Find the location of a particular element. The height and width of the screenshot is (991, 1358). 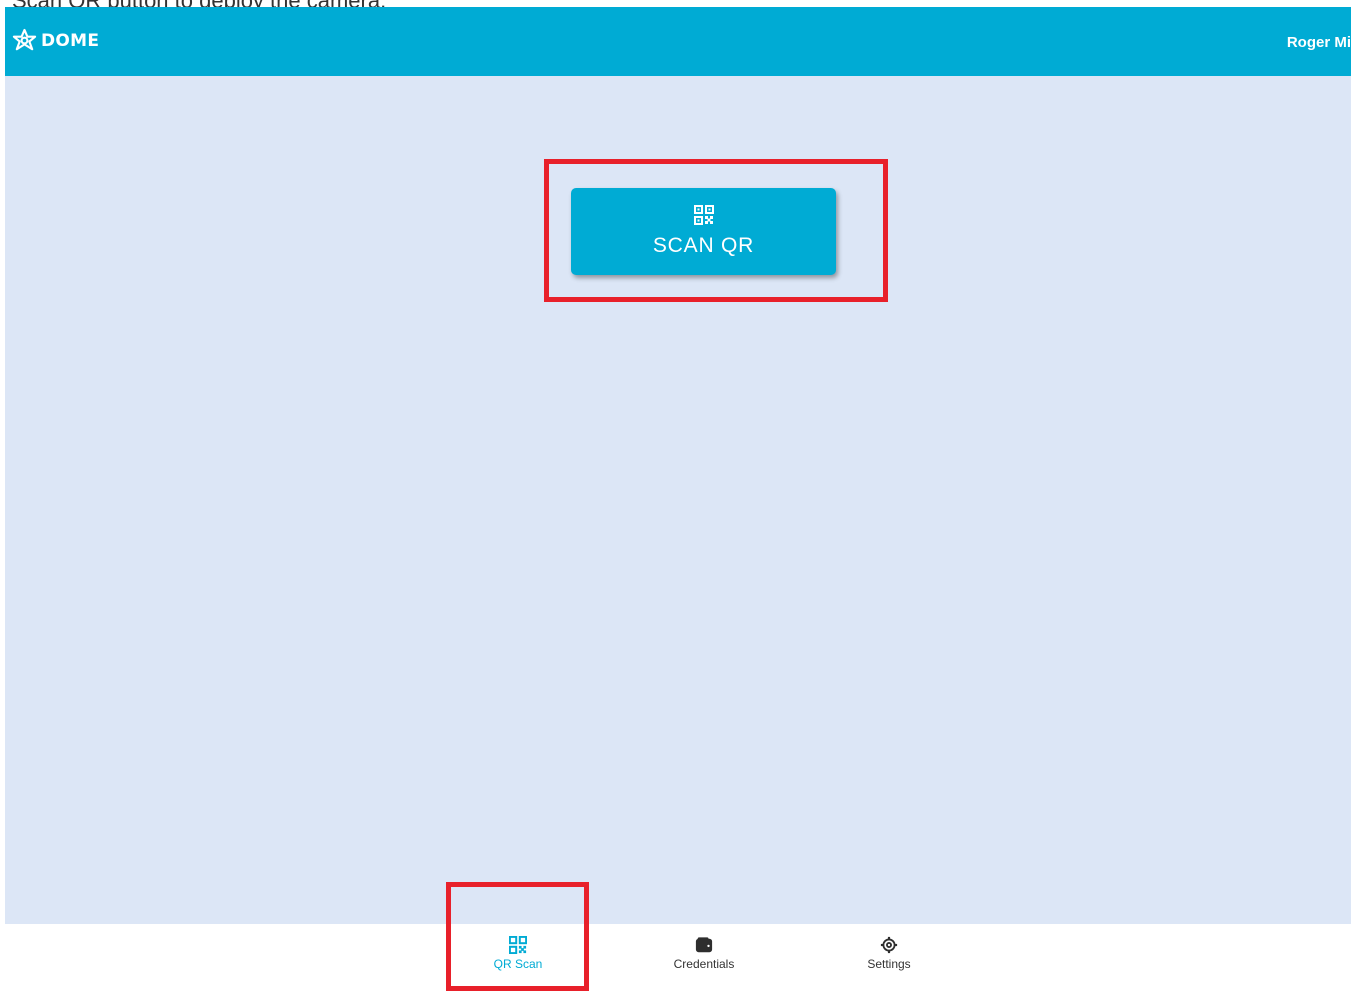

wallet-icon is located at coordinates (704, 945).